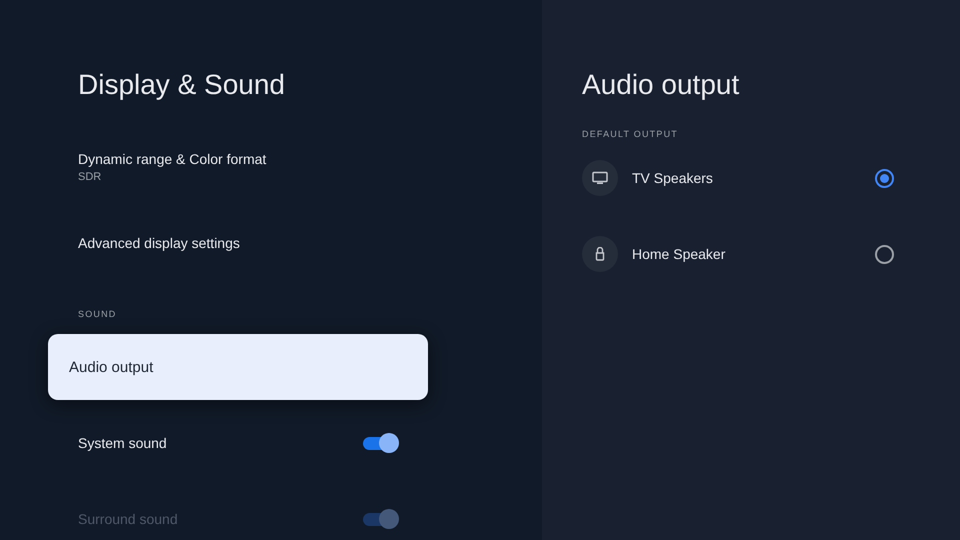 This screenshot has height=540, width=960. Describe the element at coordinates (172, 159) in the screenshot. I see `menu-item-label: Dynamic range & Color format` at that location.